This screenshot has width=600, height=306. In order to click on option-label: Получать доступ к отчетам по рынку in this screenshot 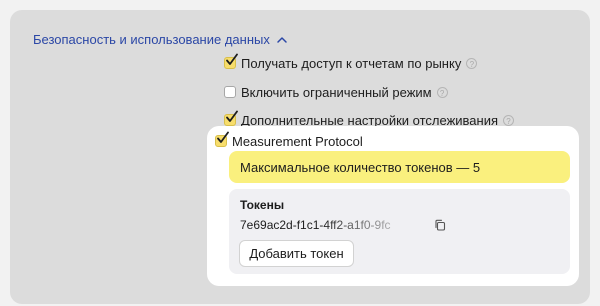, I will do `click(351, 63)`.